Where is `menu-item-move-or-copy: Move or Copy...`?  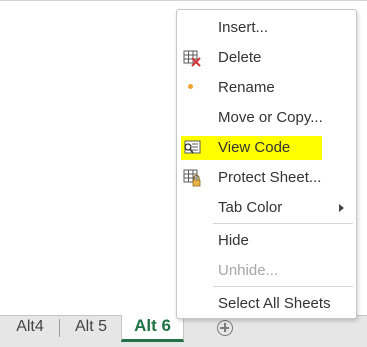 menu-item-move-or-copy: Move or Copy... is located at coordinates (266, 118).